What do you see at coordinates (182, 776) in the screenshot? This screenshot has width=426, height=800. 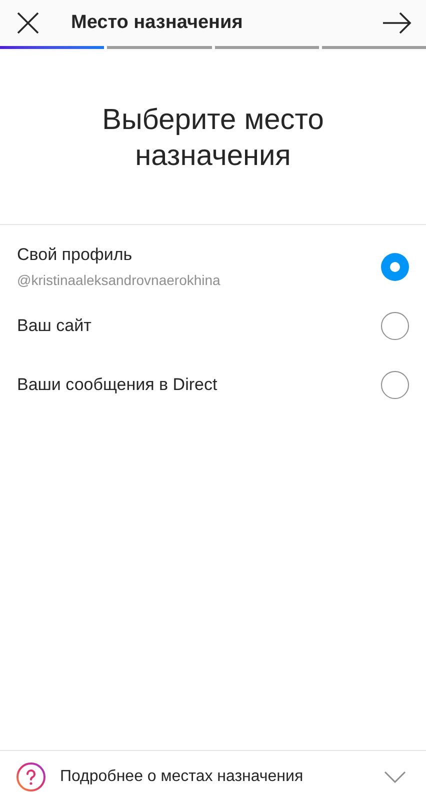 I see `learn-more-label: Подробнее о местах назначения` at bounding box center [182, 776].